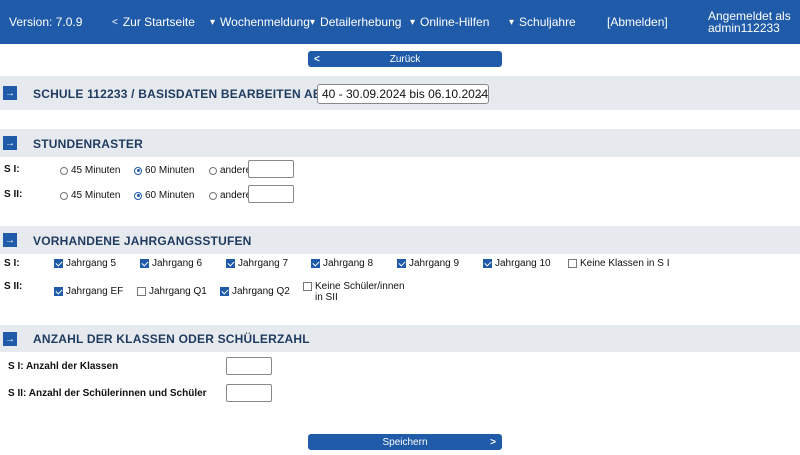 Image resolution: width=800 pixels, height=455 pixels. I want to click on version-label: Version: 7.0.9, so click(46, 22).